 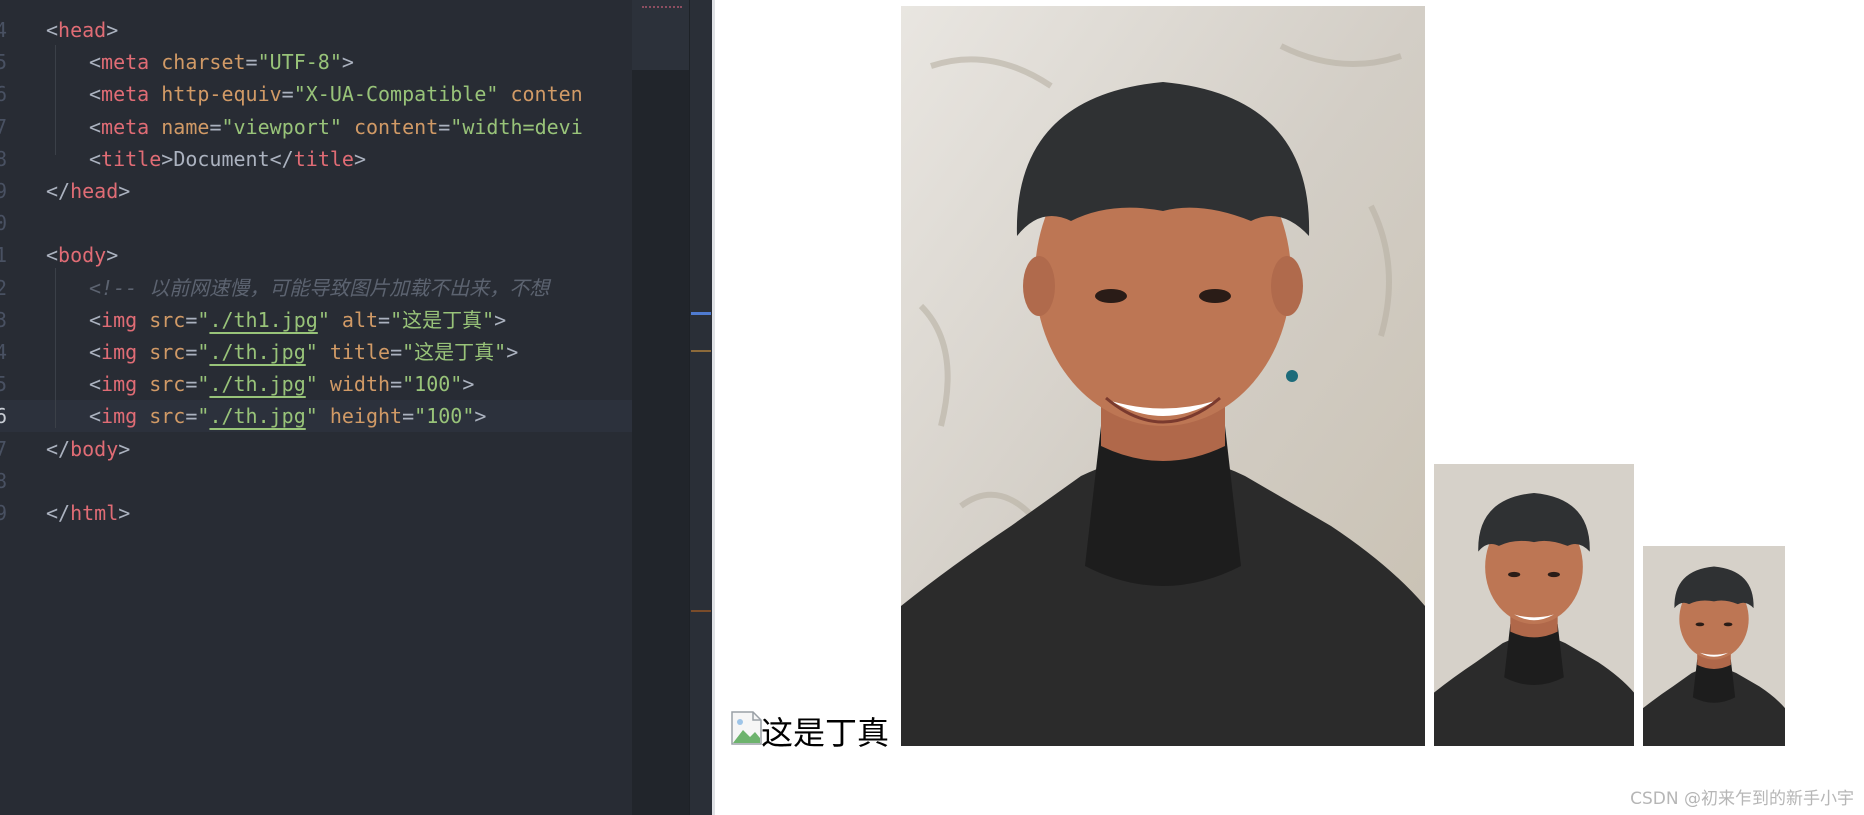 What do you see at coordinates (660, 407) in the screenshot?
I see `minimap` at bounding box center [660, 407].